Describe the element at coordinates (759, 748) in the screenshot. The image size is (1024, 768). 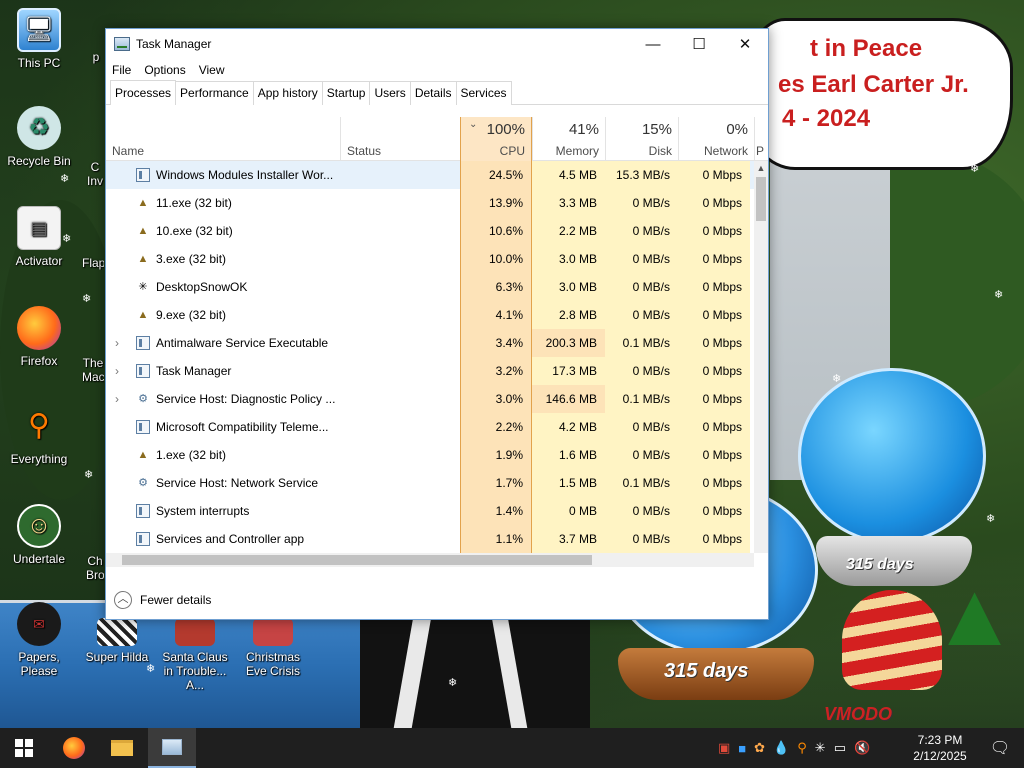
I see `paint-icon: ✿` at that location.